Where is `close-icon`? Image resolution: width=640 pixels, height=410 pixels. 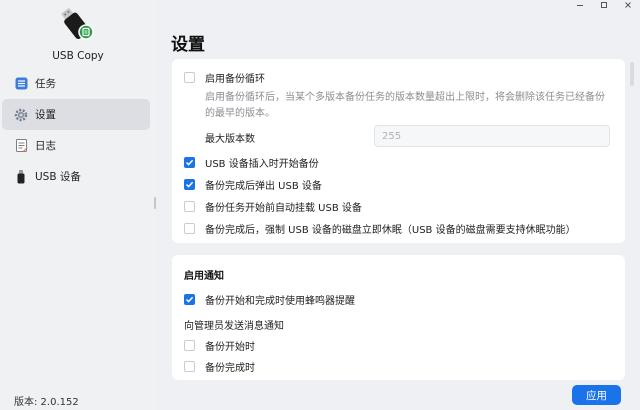 close-icon is located at coordinates (628, 5).